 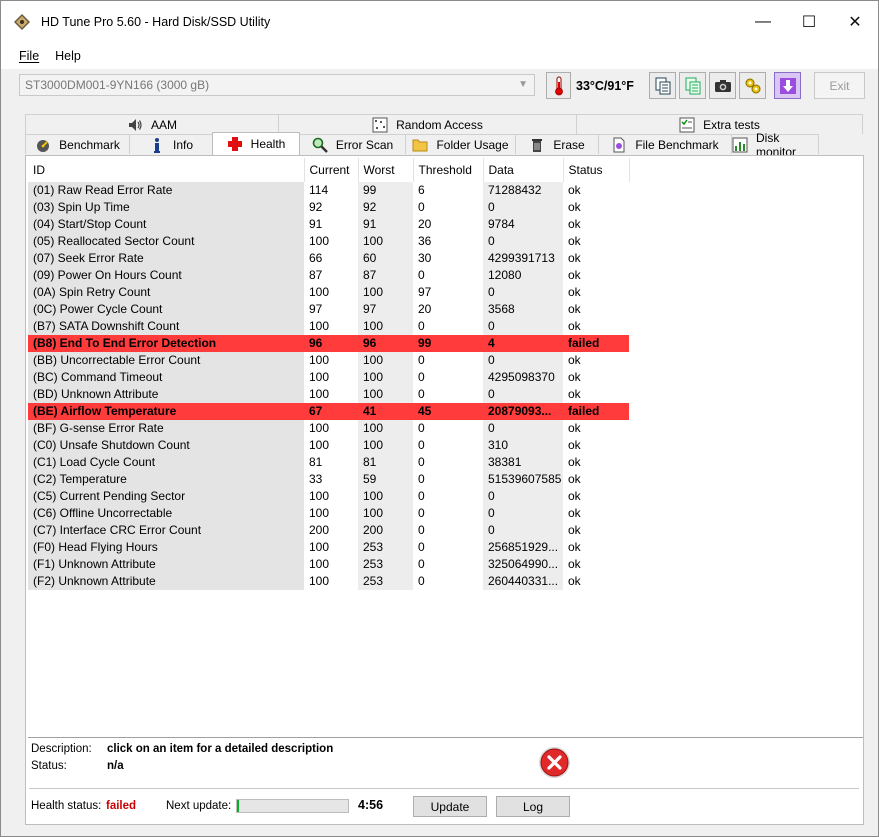 What do you see at coordinates (328, 258) in the screenshot?
I see `table-row: (07) Seek Error Rate 66 60 30 4299391713 ok` at bounding box center [328, 258].